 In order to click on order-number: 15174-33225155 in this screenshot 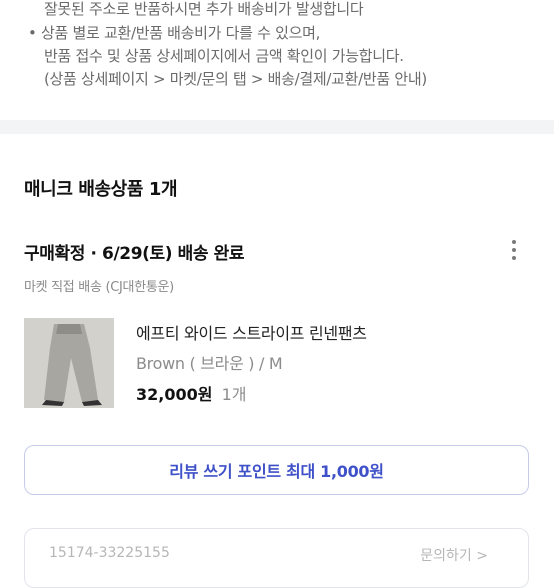, I will do `click(109, 553)`.